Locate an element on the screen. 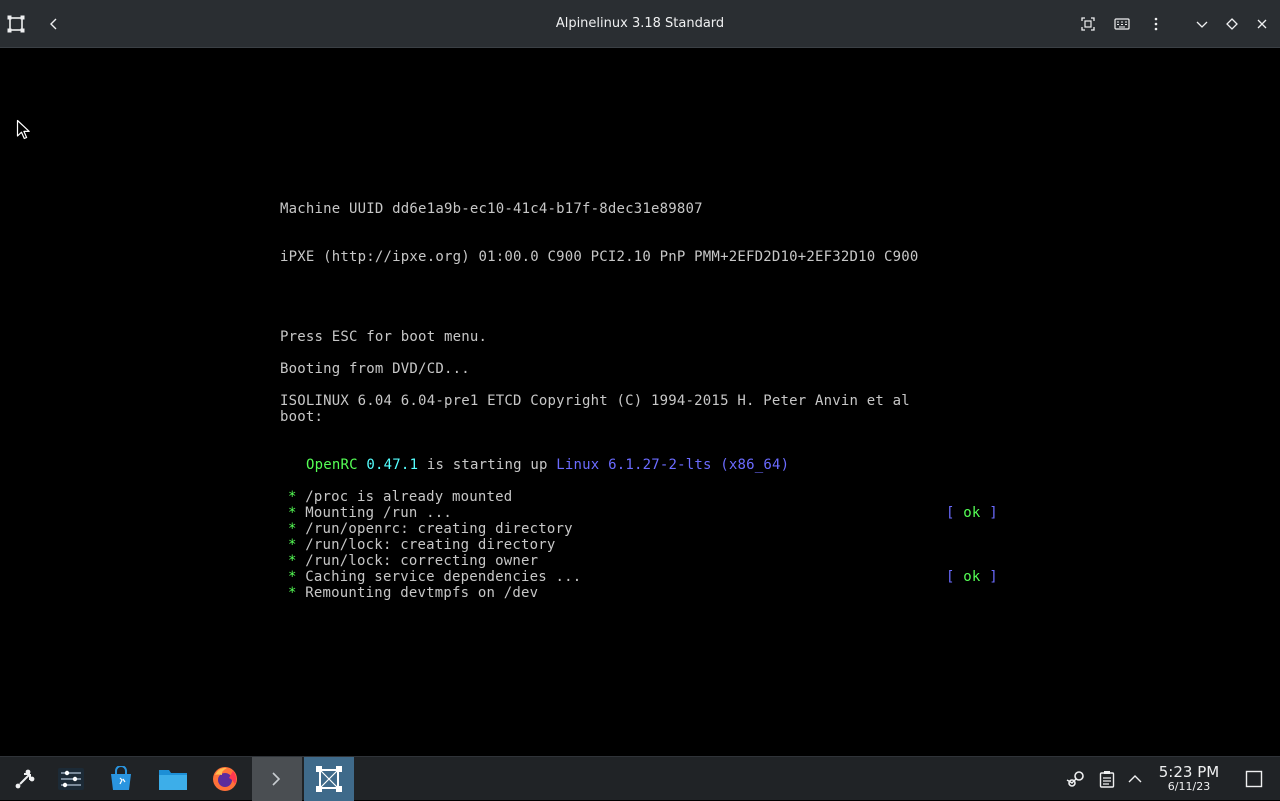 The image size is (1280, 801). service-text: /run/openrc: creating directory is located at coordinates (439, 529).